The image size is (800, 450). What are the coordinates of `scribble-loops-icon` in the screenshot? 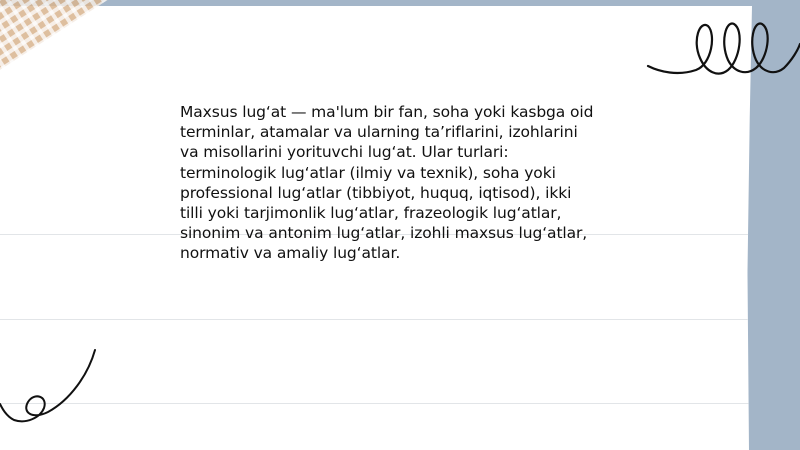 It's located at (723, 48).